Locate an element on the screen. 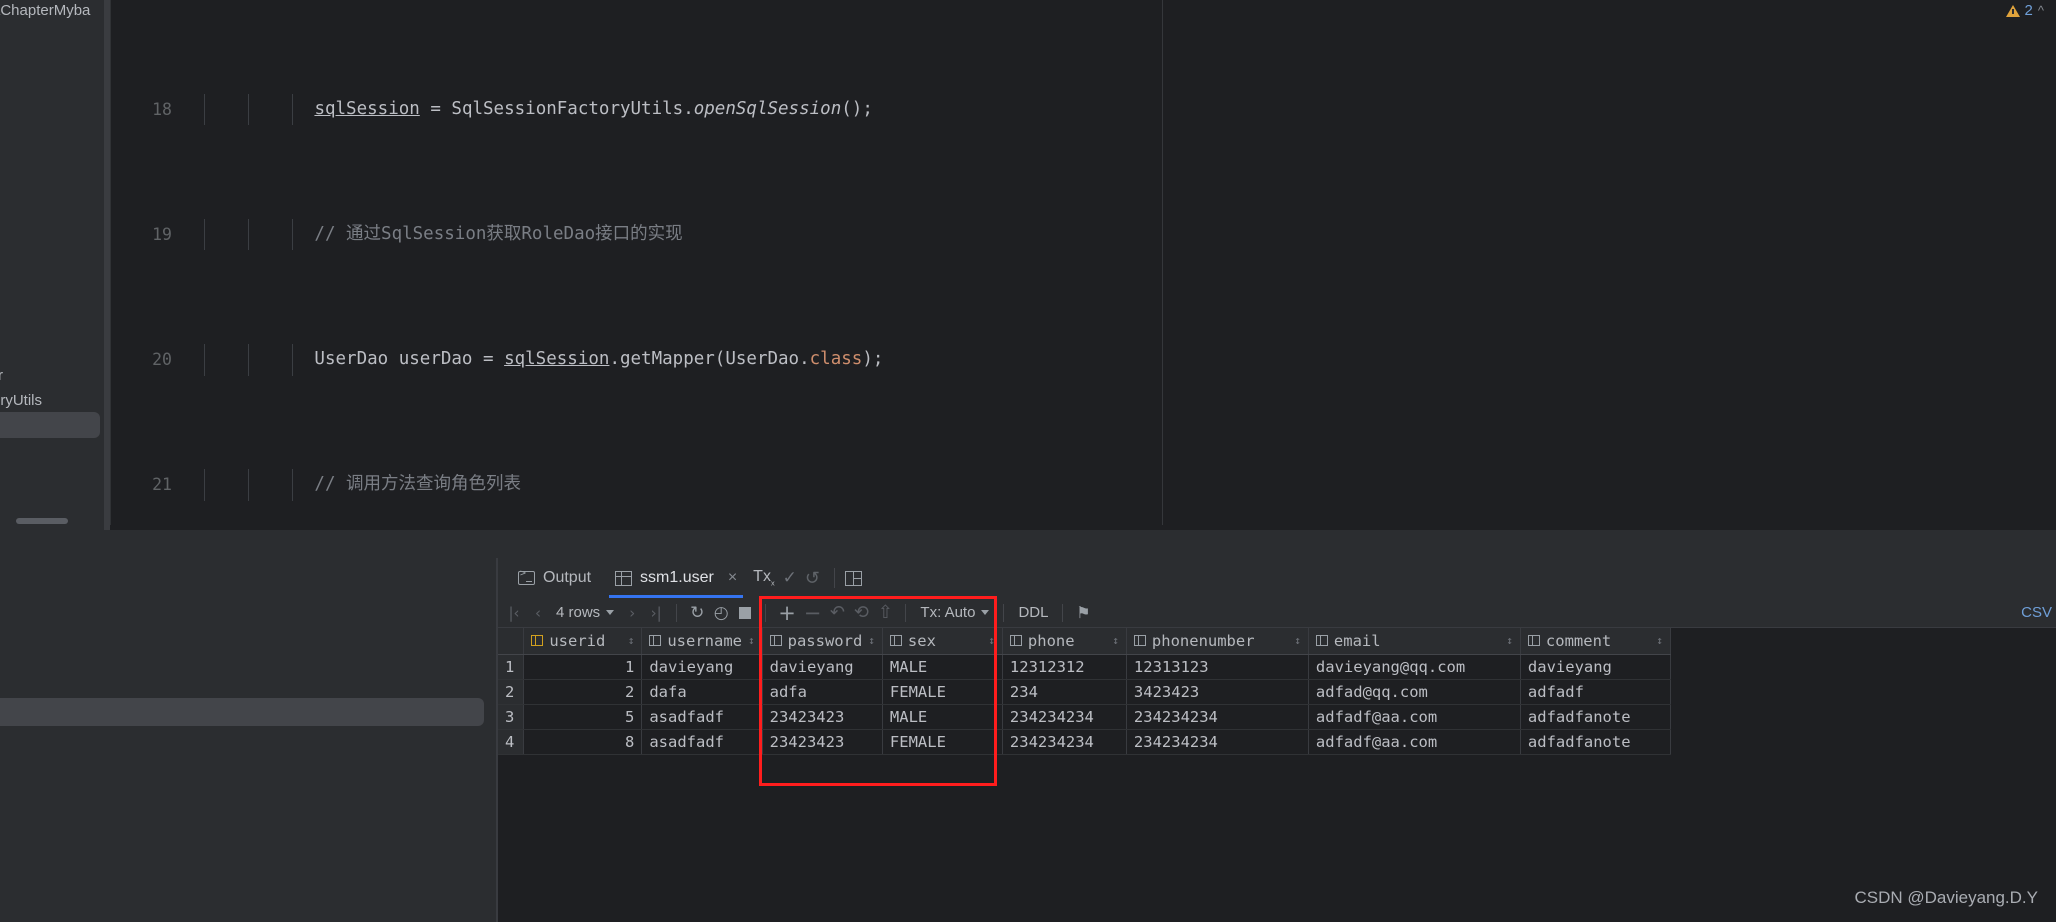 The image size is (2056, 922). code-text-19: // 通过SqlSession获取RoleDao接口的实现 is located at coordinates (435, 234).